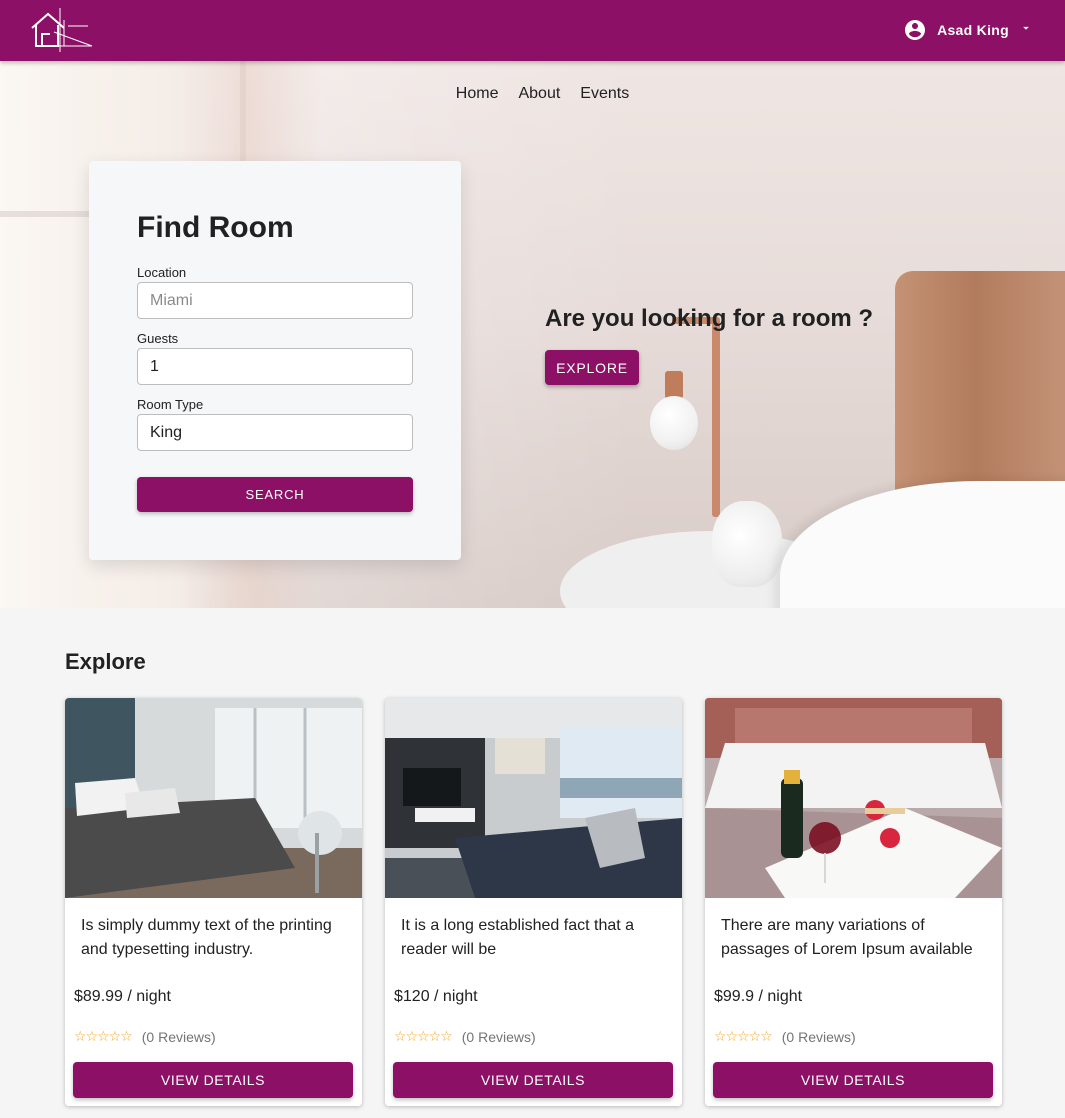 The image size is (1065, 1118). Describe the element at coordinates (170, 404) in the screenshot. I see `room-type-label: Room Type` at that location.